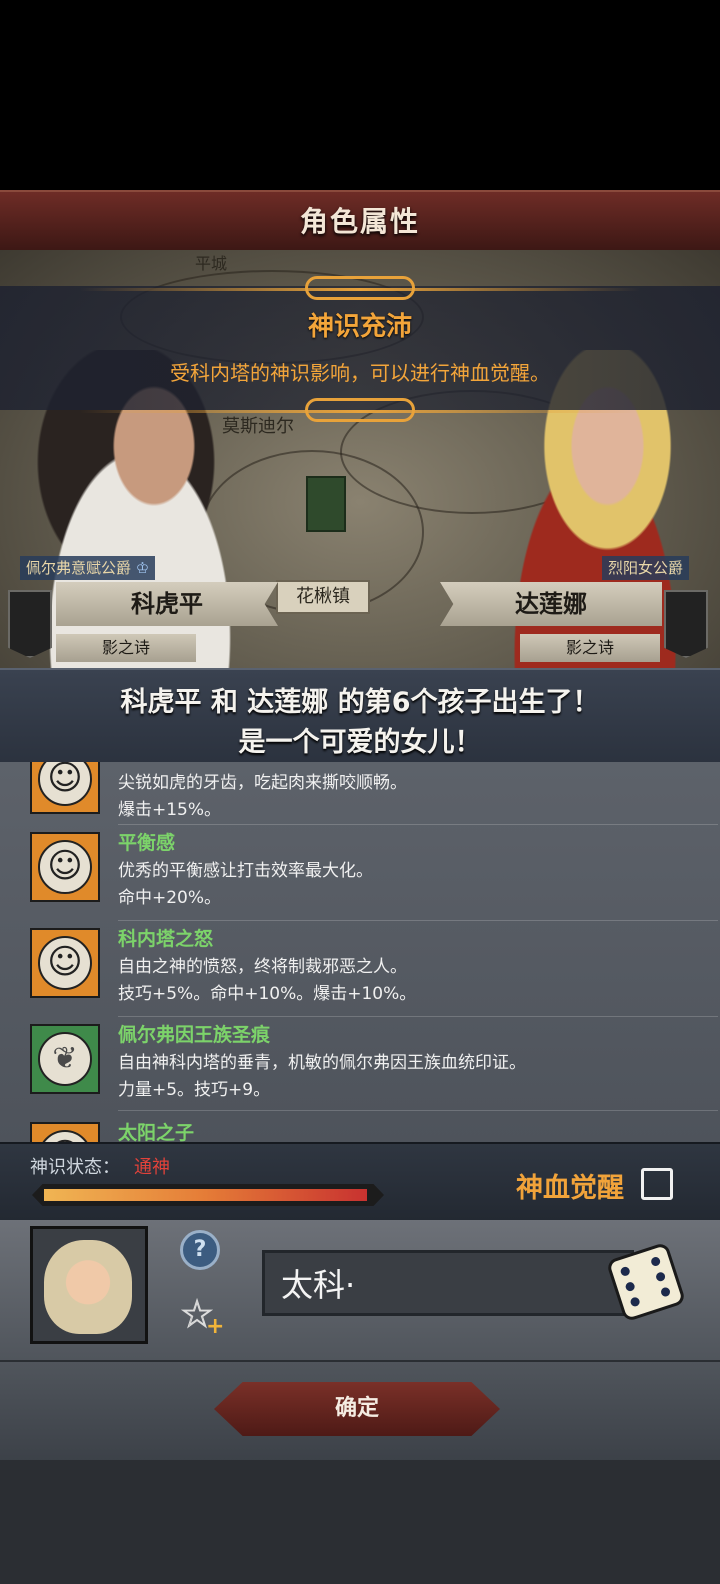 The height and width of the screenshot is (1584, 720). Describe the element at coordinates (65, 1059) in the screenshot. I see `feather-icon: ❦` at that location.